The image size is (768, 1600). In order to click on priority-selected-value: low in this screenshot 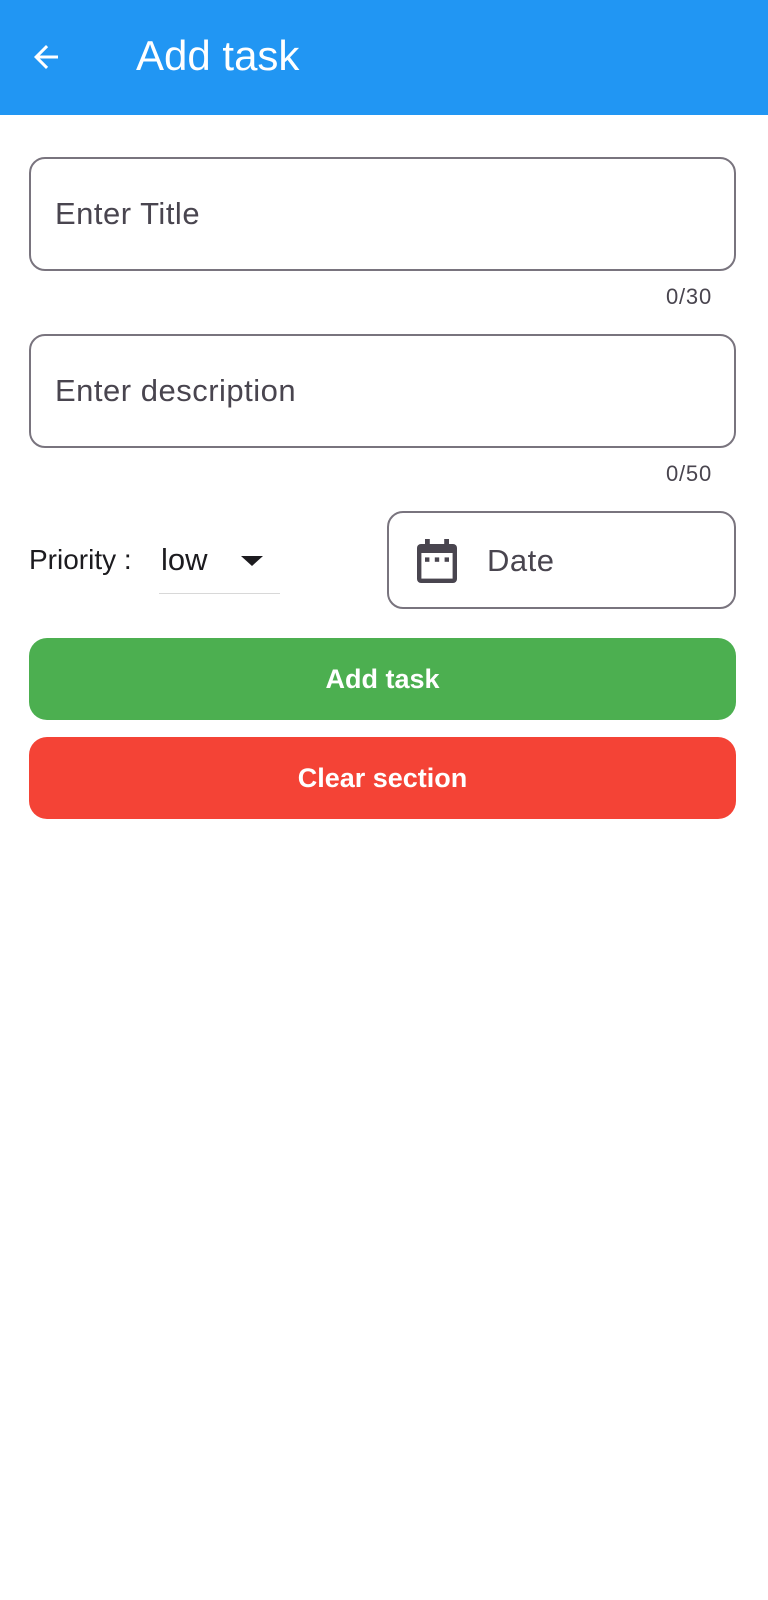, I will do `click(184, 559)`.